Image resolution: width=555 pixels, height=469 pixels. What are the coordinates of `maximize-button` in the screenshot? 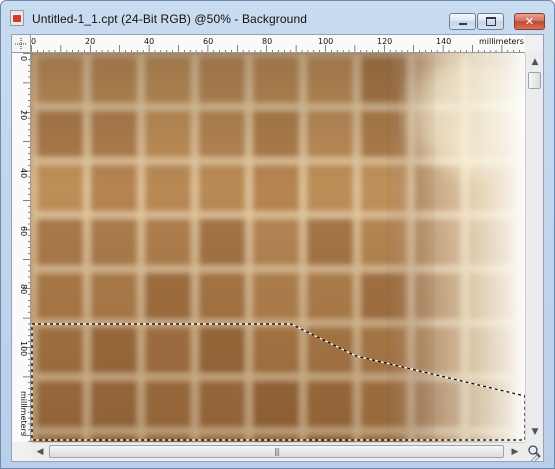 It's located at (490, 21).